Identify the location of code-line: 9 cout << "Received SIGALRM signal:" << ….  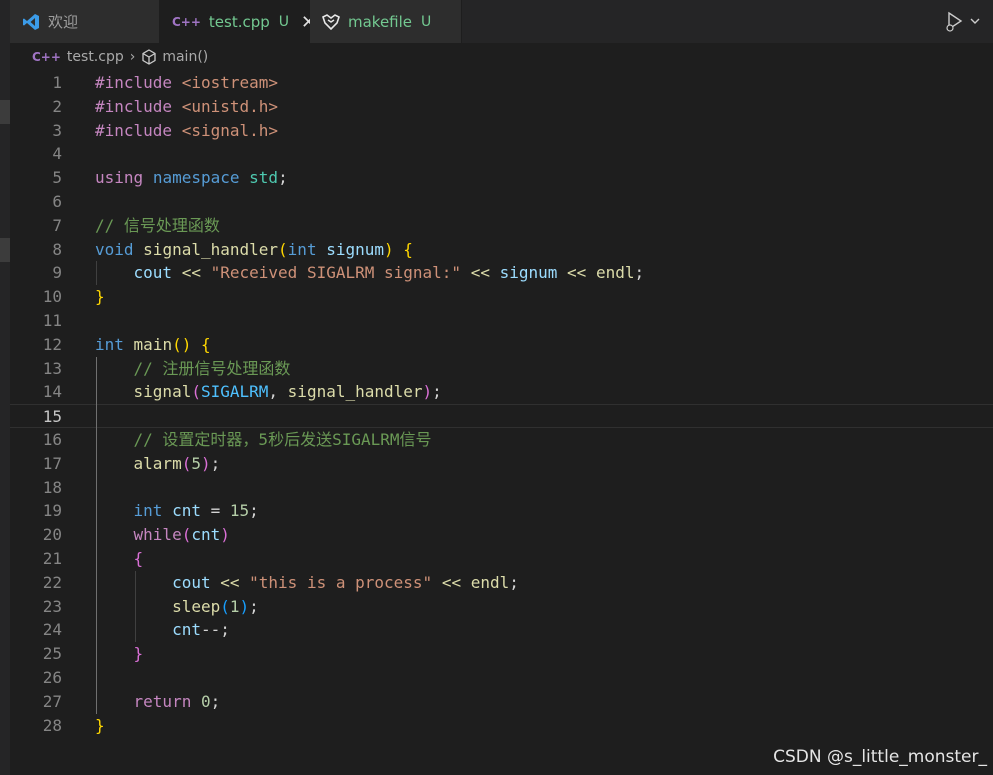
(501, 273).